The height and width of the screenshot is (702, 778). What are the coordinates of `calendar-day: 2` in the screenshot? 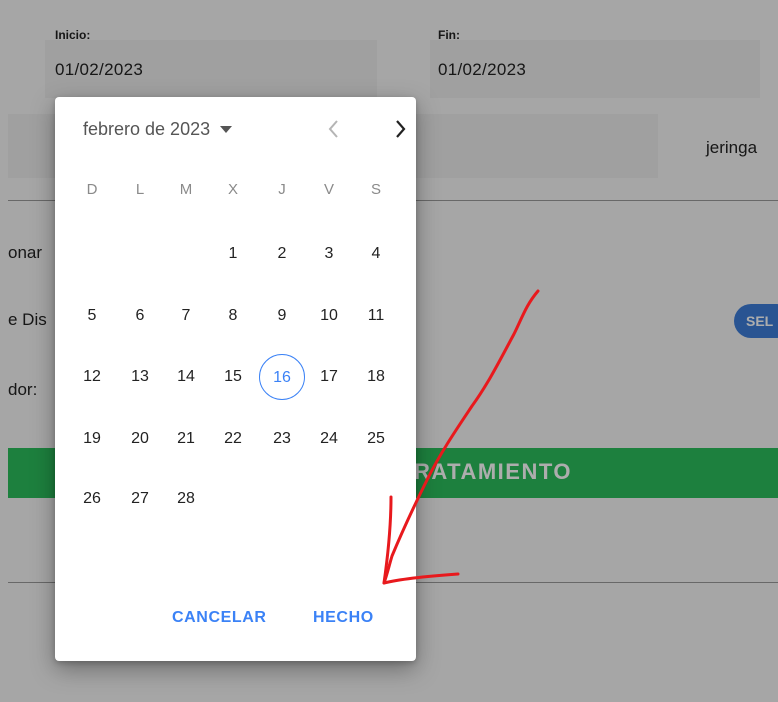 It's located at (282, 254).